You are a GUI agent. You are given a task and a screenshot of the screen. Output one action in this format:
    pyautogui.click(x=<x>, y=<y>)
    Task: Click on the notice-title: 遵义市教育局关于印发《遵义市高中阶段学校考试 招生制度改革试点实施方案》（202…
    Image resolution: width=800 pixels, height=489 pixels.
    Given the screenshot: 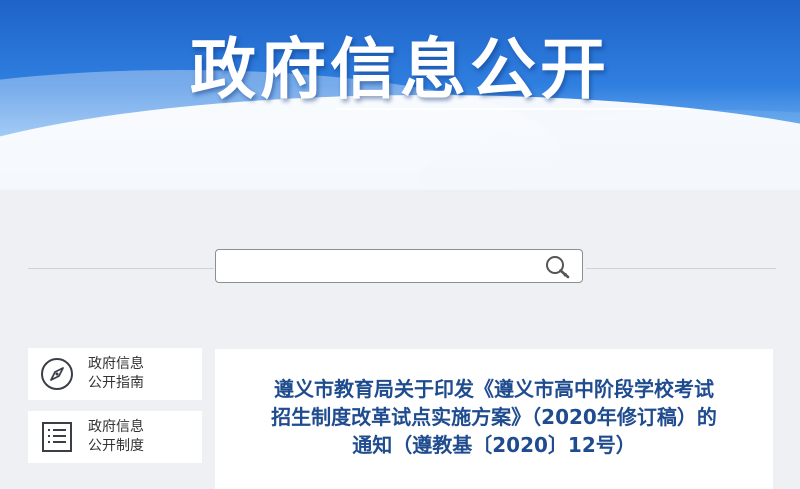 What is the action you would take?
    pyautogui.click(x=494, y=417)
    